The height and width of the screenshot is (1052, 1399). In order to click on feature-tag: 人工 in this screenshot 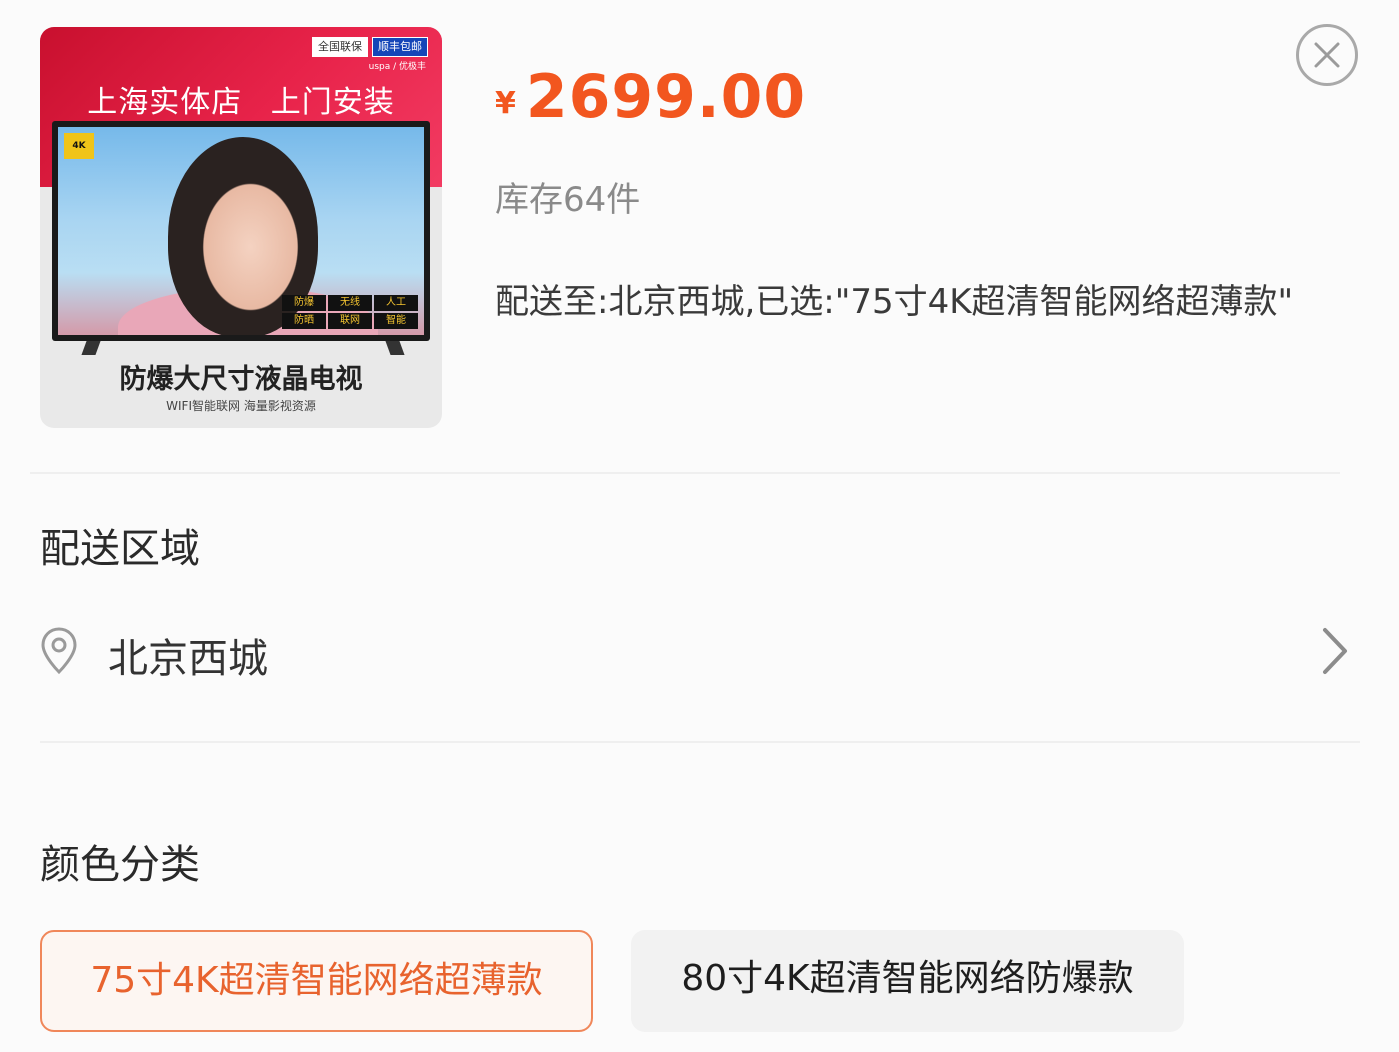, I will do `click(396, 303)`.